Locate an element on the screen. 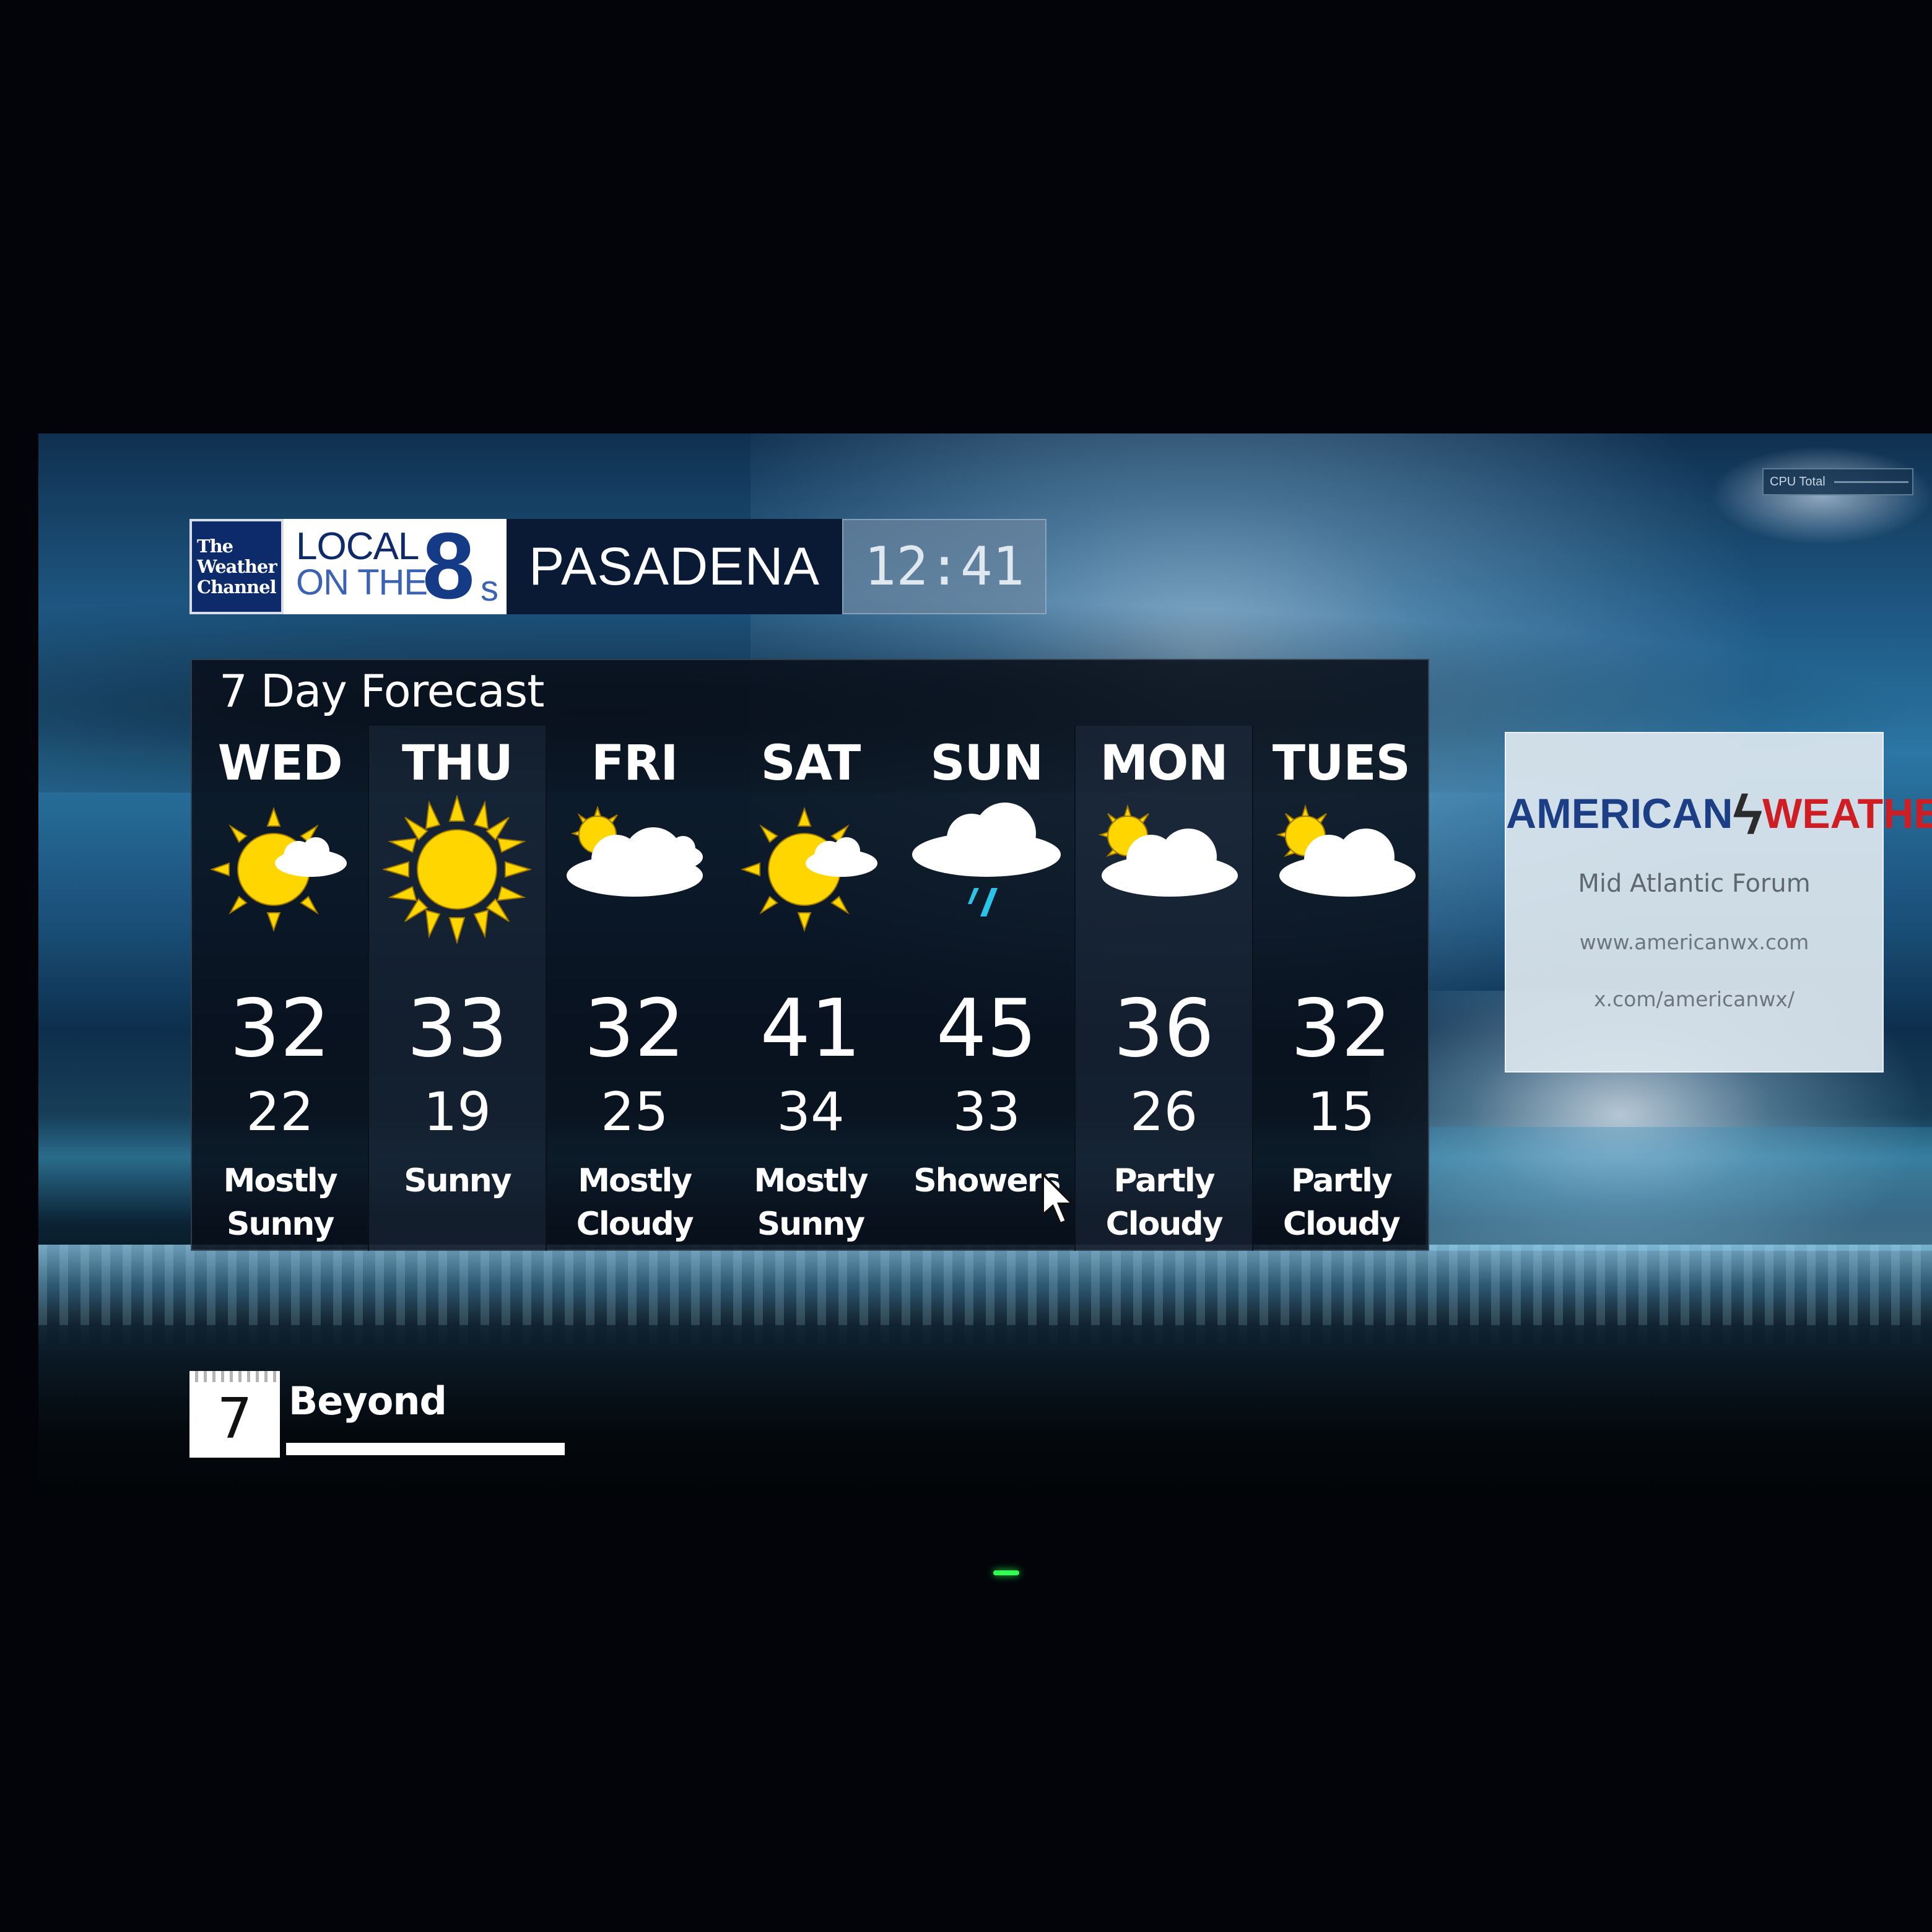 Image resolution: width=1932 pixels, height=1932 pixels. brand-right: WEATHER is located at coordinates (1847, 813).